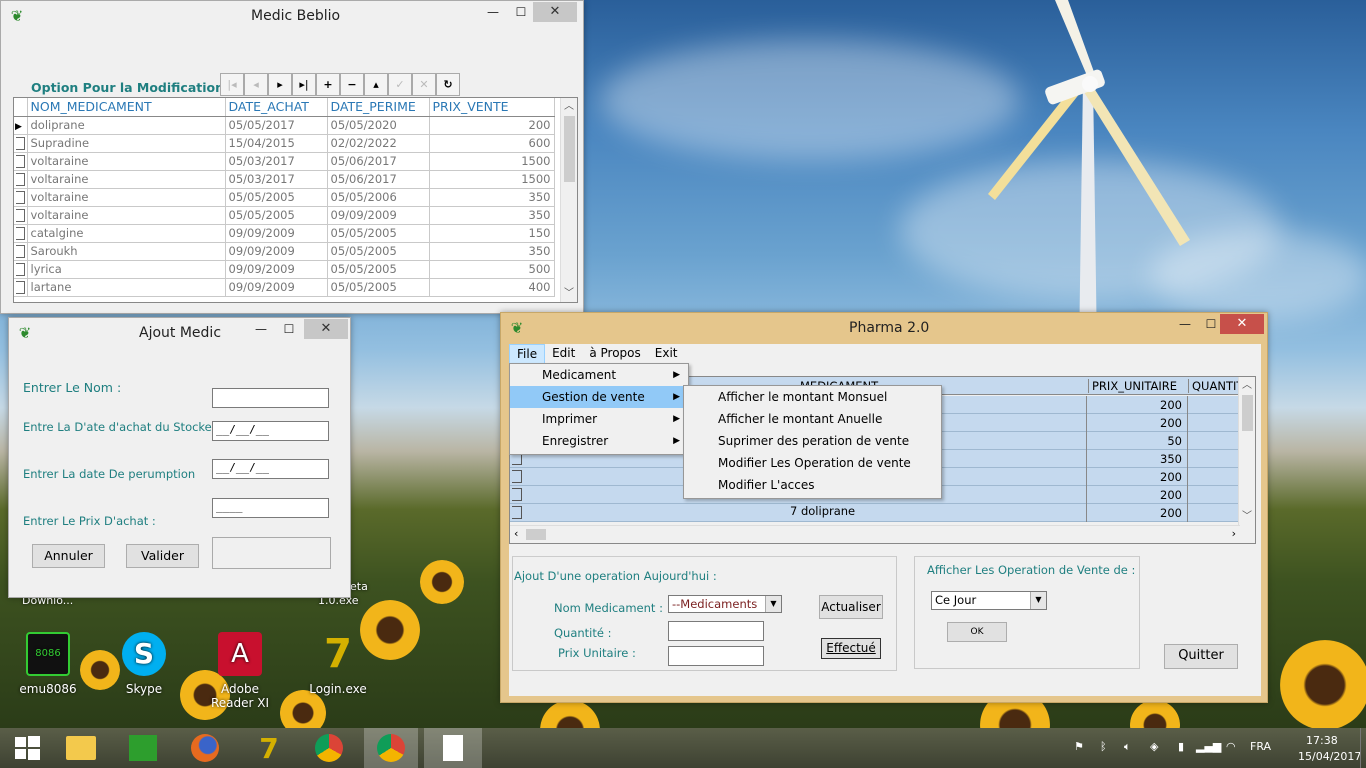 The height and width of the screenshot is (768, 1366). What do you see at coordinates (126, 269) in the screenshot?
I see `table-cell: lyrica` at bounding box center [126, 269].